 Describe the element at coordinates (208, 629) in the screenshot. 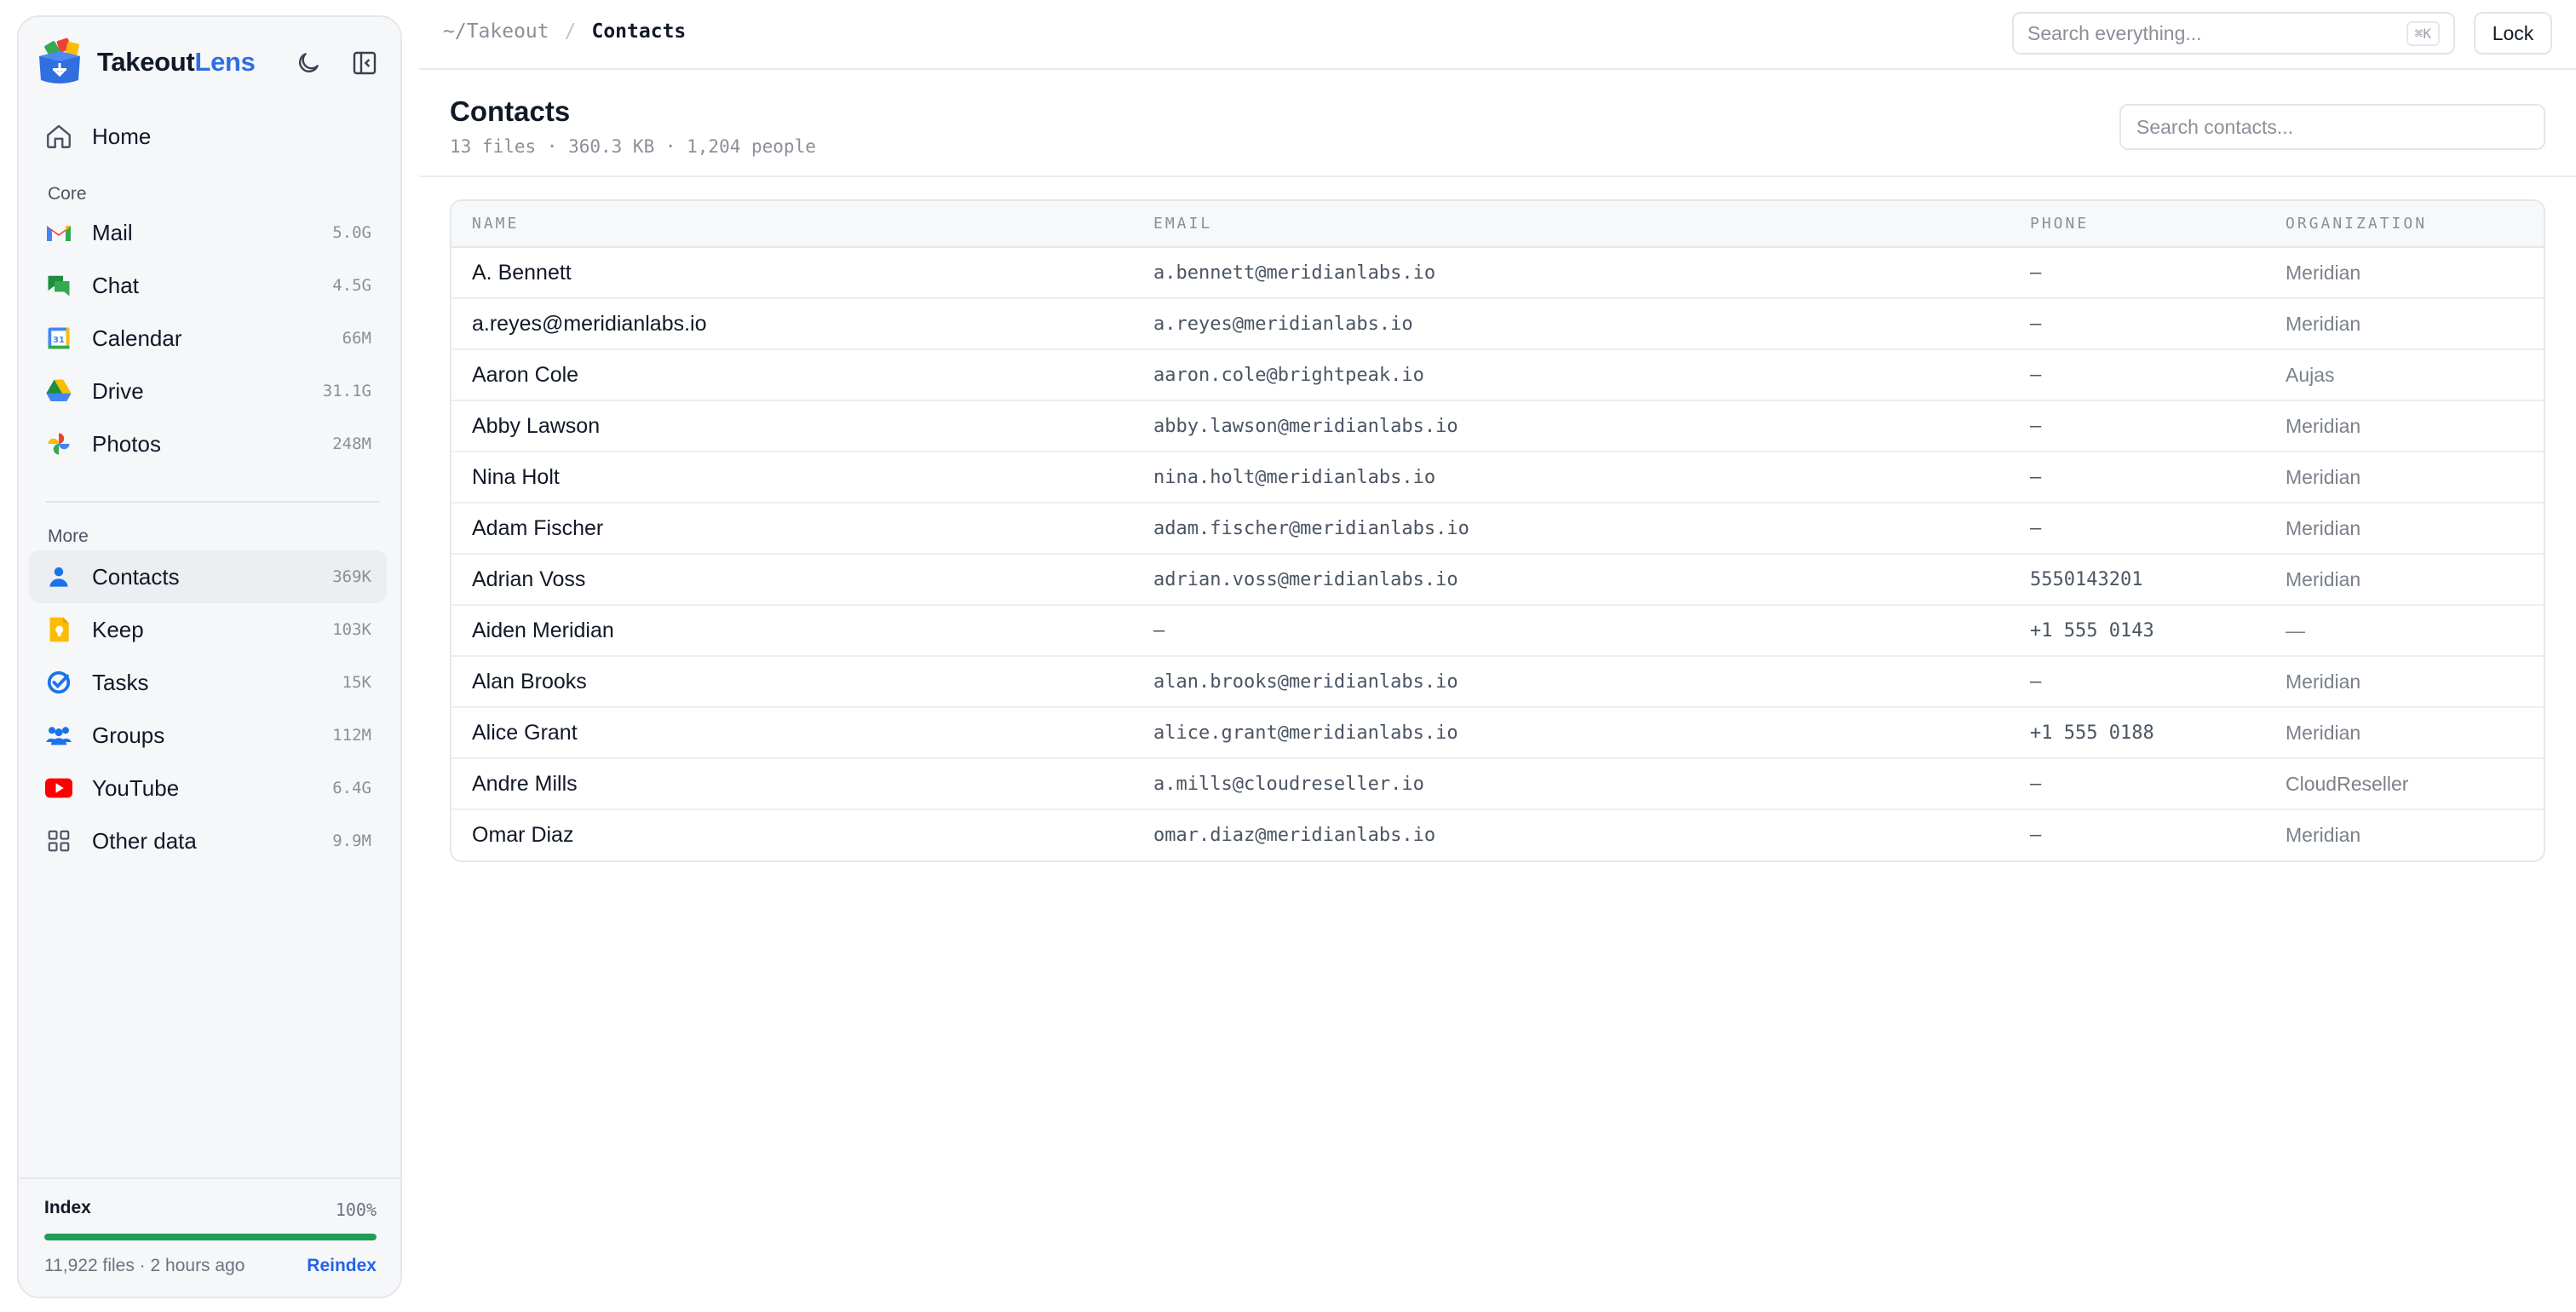

I see `sidebar-item-keep: Keep 103K` at that location.